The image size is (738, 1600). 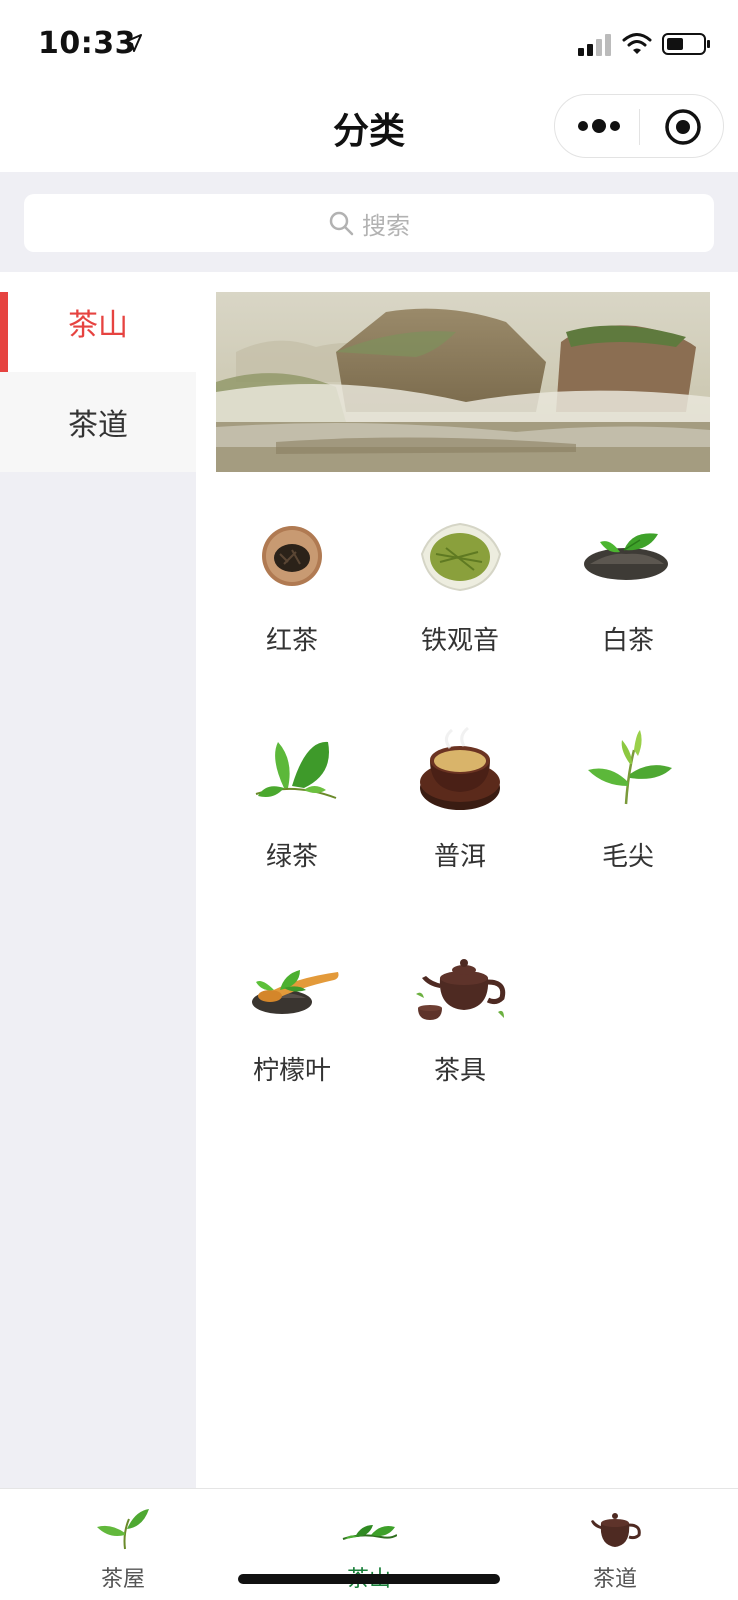 What do you see at coordinates (296, 770) in the screenshot?
I see `green-tea-leaf-icon` at bounding box center [296, 770].